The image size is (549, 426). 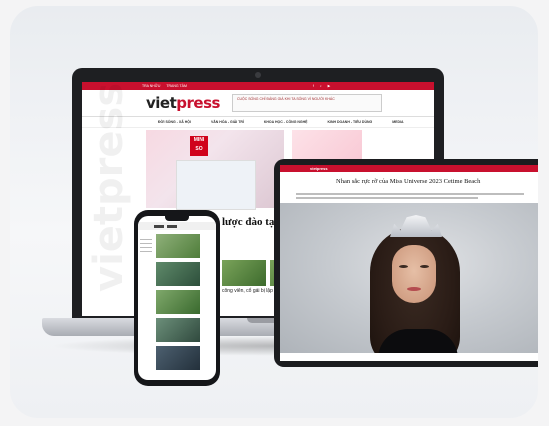 What do you see at coordinates (176, 86) in the screenshot?
I see `topbar-item: TRANG TÂM` at bounding box center [176, 86].